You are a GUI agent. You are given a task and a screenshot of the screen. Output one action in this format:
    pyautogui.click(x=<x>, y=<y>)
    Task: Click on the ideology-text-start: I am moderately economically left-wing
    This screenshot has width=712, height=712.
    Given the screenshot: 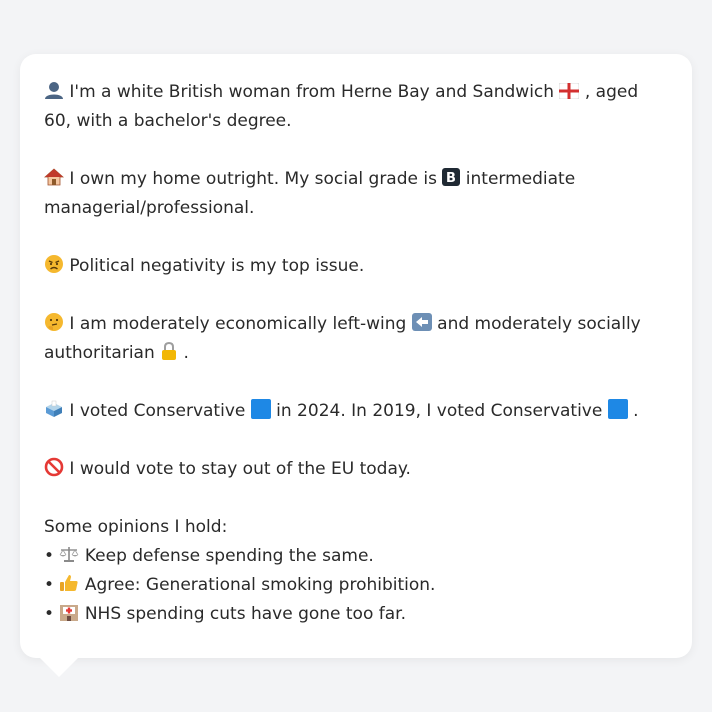 What is the action you would take?
    pyautogui.click(x=238, y=324)
    